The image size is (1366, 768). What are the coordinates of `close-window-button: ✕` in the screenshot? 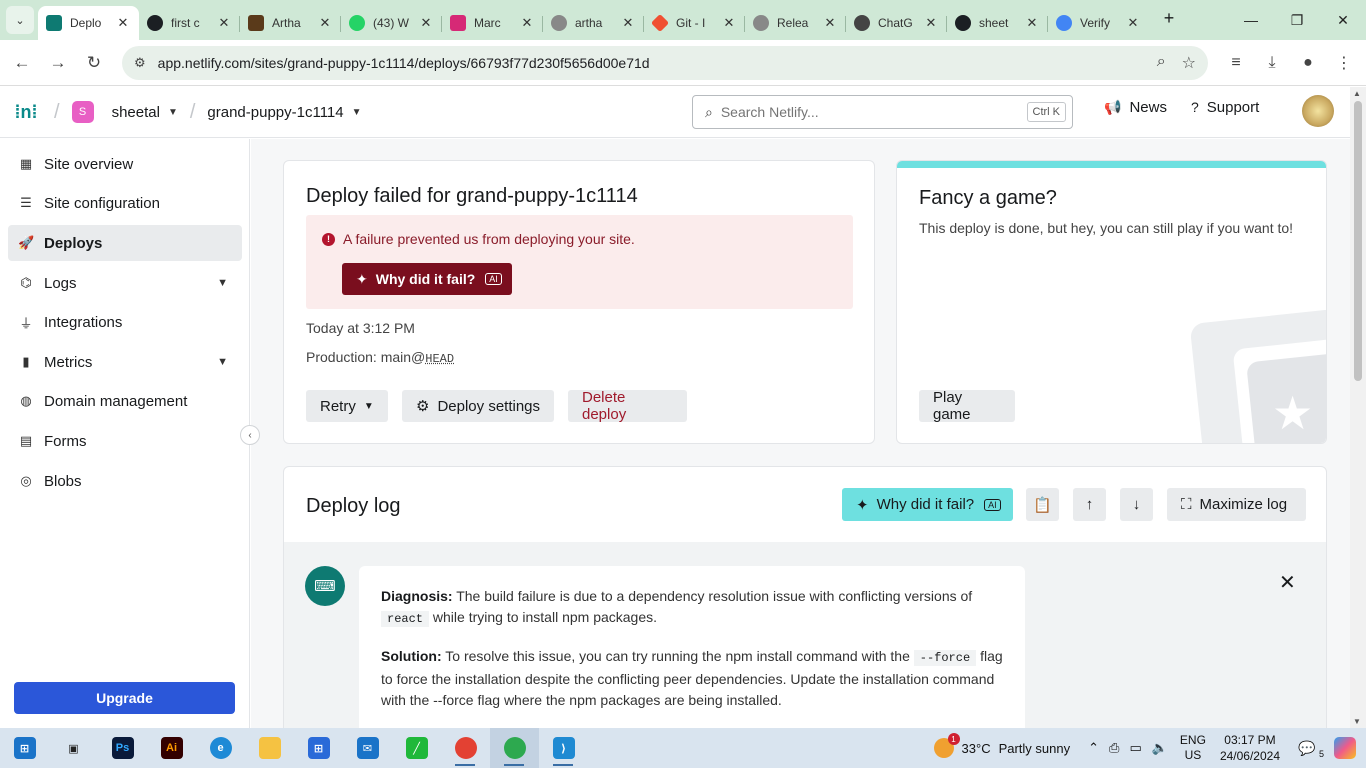 It's located at (1343, 20).